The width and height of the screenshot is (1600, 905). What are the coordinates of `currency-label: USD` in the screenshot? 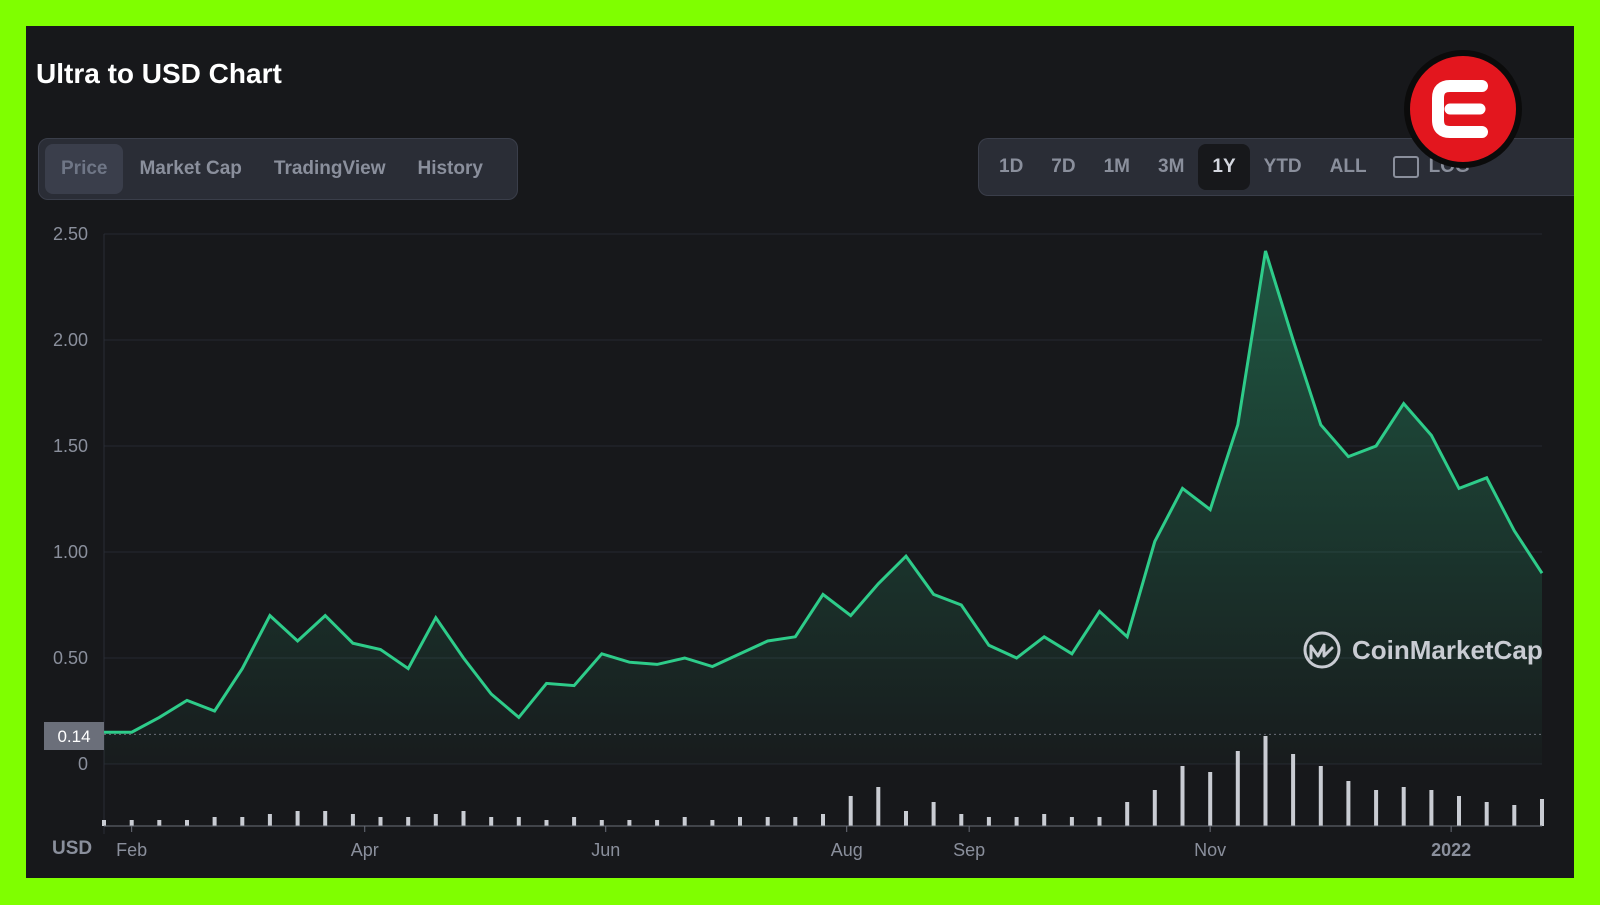 It's located at (72, 848).